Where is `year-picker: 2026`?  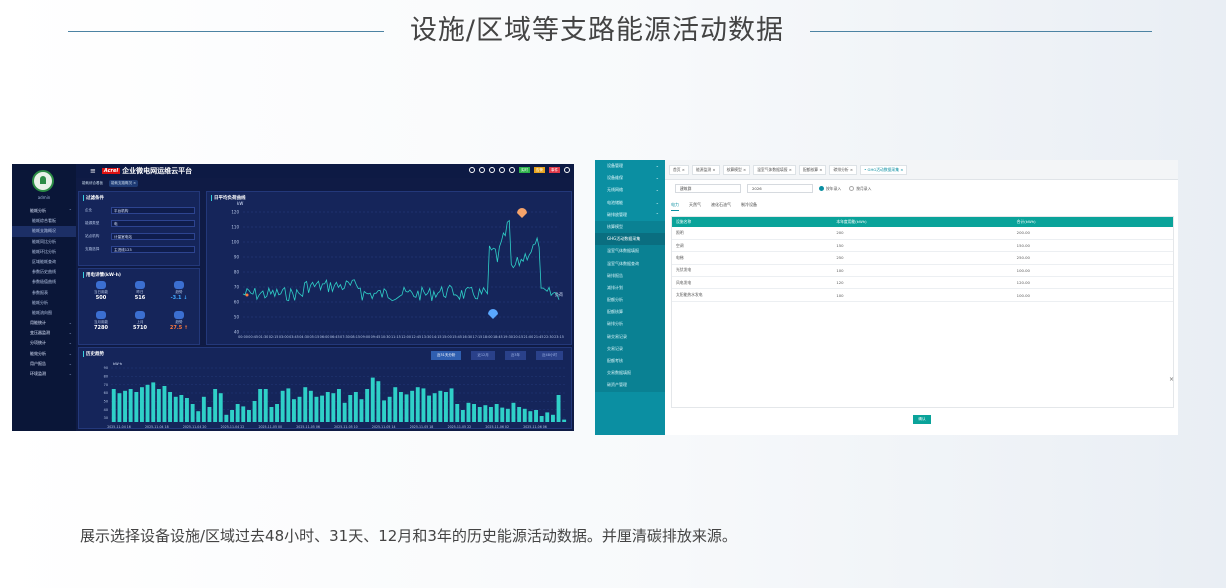 year-picker: 2026 is located at coordinates (780, 188).